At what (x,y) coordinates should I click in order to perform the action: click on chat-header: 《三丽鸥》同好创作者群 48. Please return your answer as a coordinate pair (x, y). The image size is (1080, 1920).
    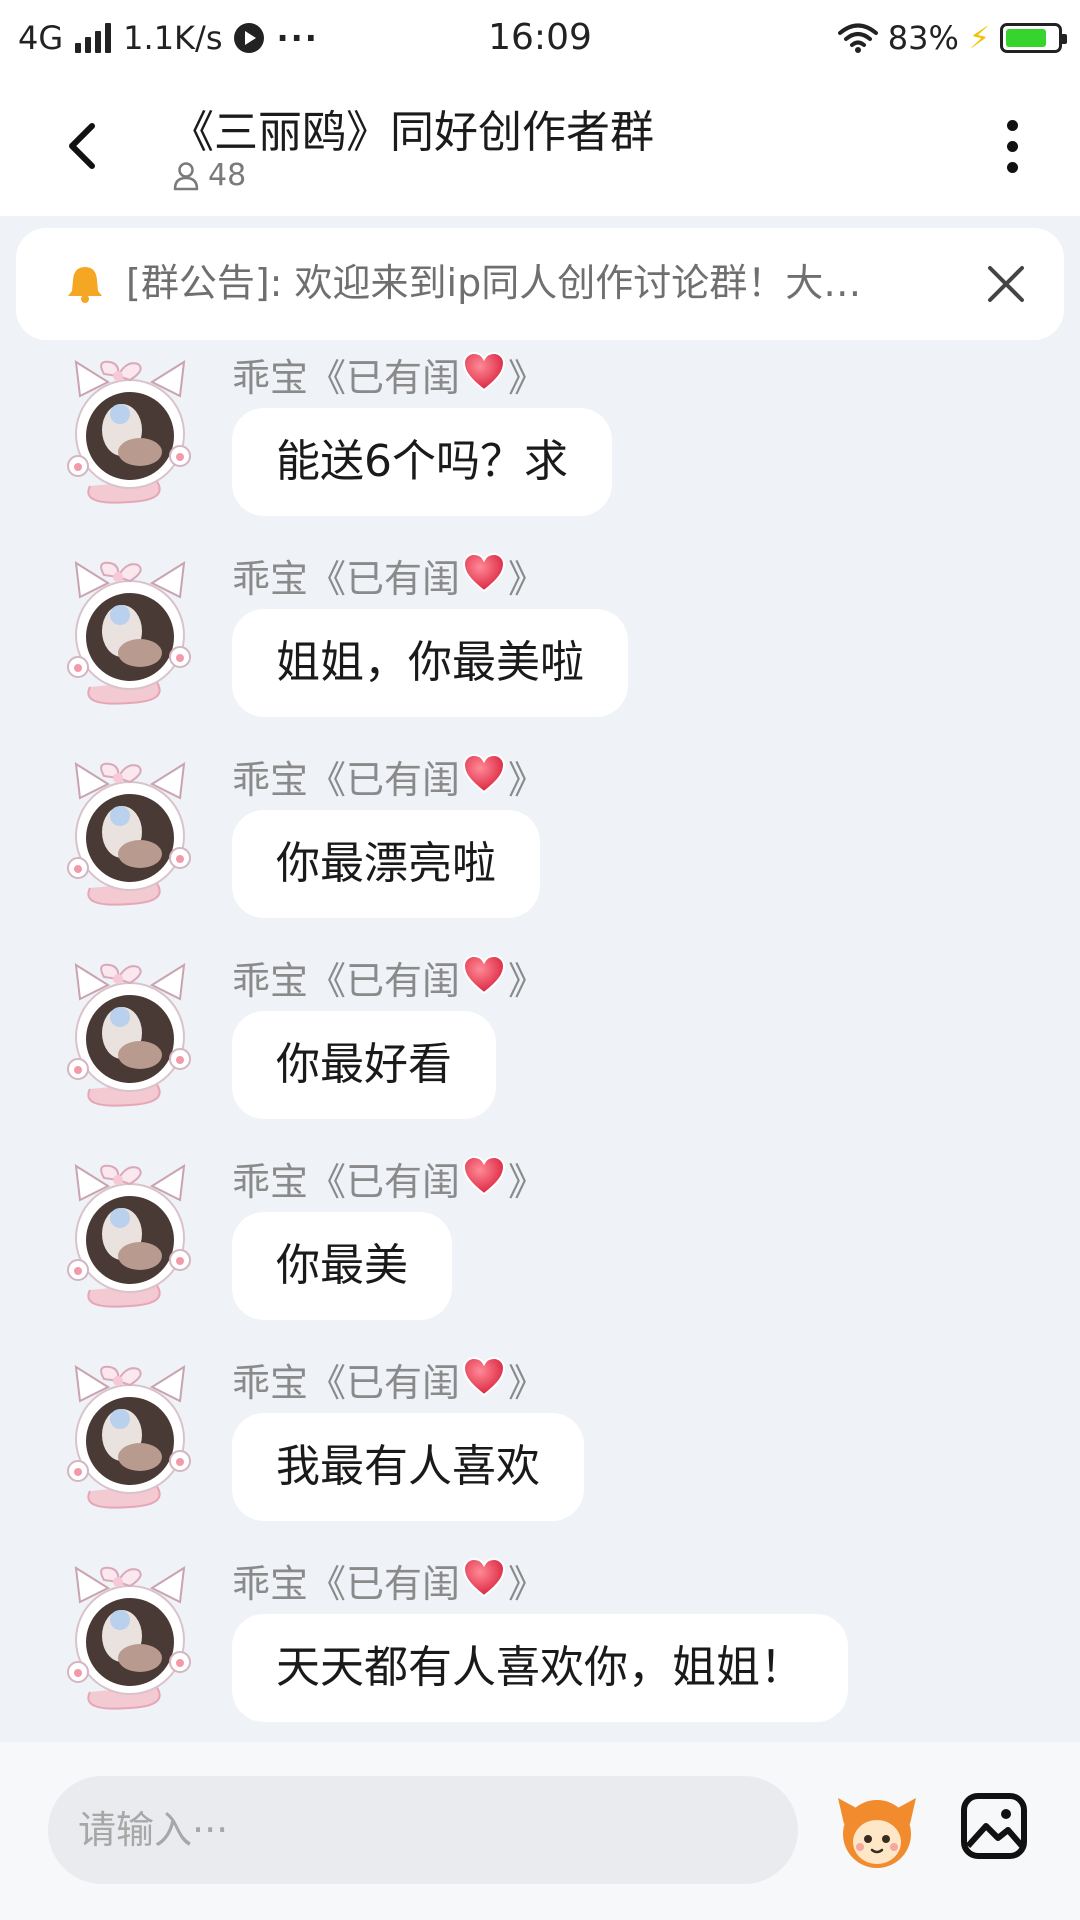
    Looking at the image, I should click on (540, 146).